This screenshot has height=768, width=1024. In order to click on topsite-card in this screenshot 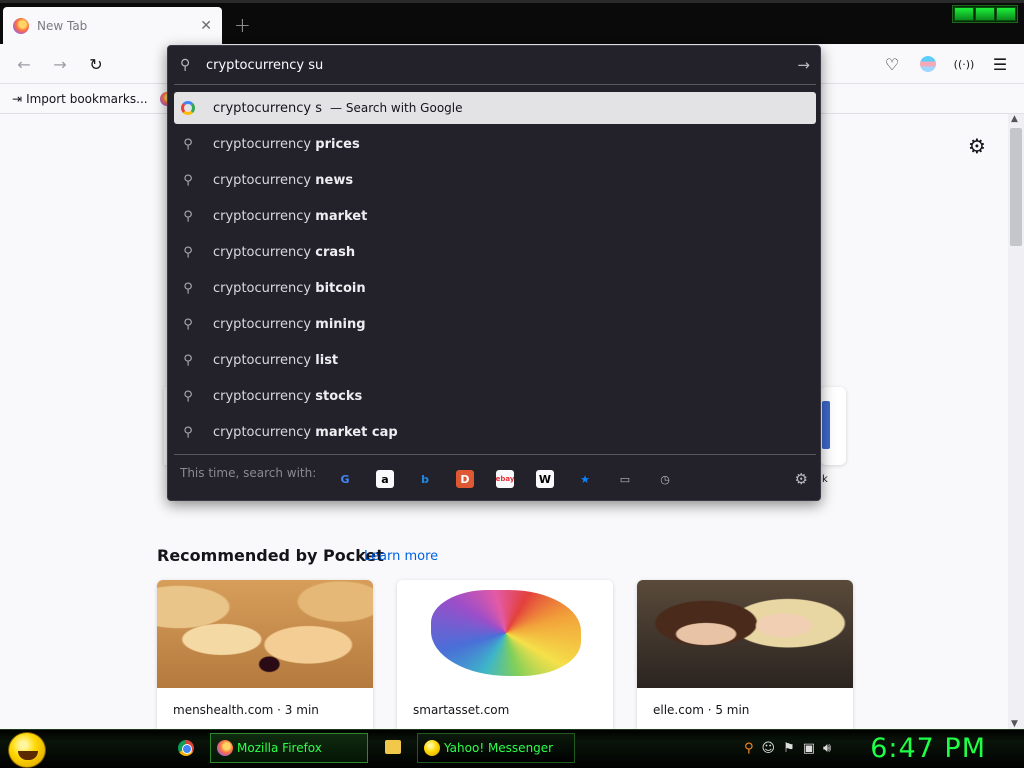, I will do `click(833, 426)`.